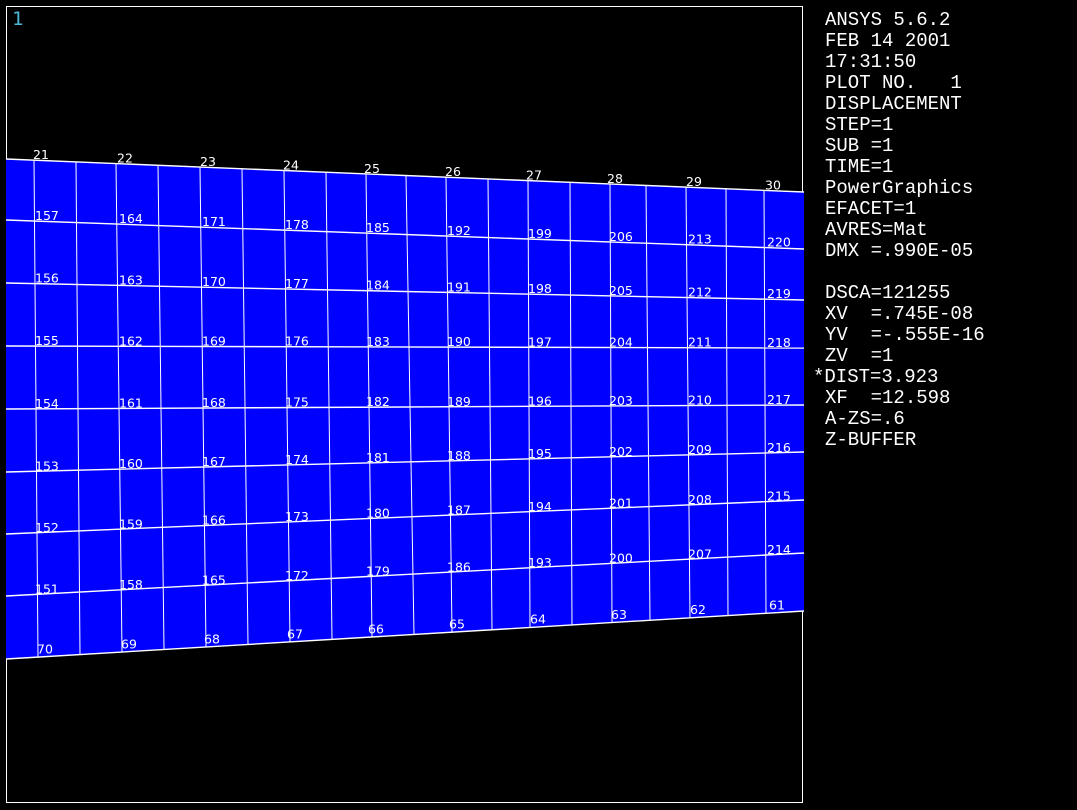 This screenshot has width=1077, height=810. I want to click on node-label: 213, so click(700, 239).